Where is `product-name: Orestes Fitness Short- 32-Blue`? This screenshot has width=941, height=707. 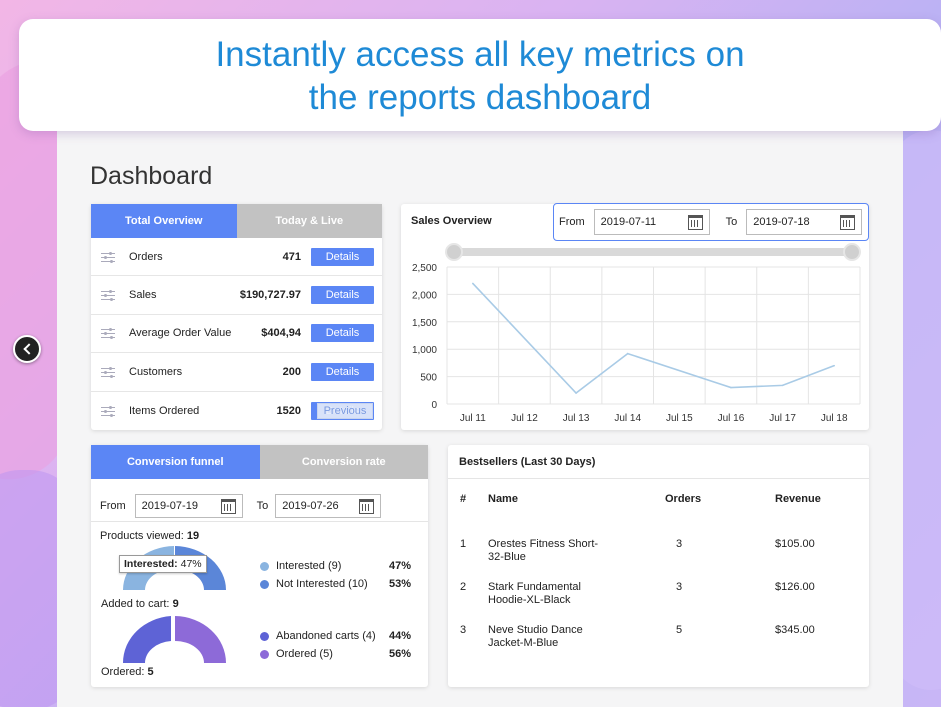 product-name: Orestes Fitness Short- 32-Blue is located at coordinates (543, 551).